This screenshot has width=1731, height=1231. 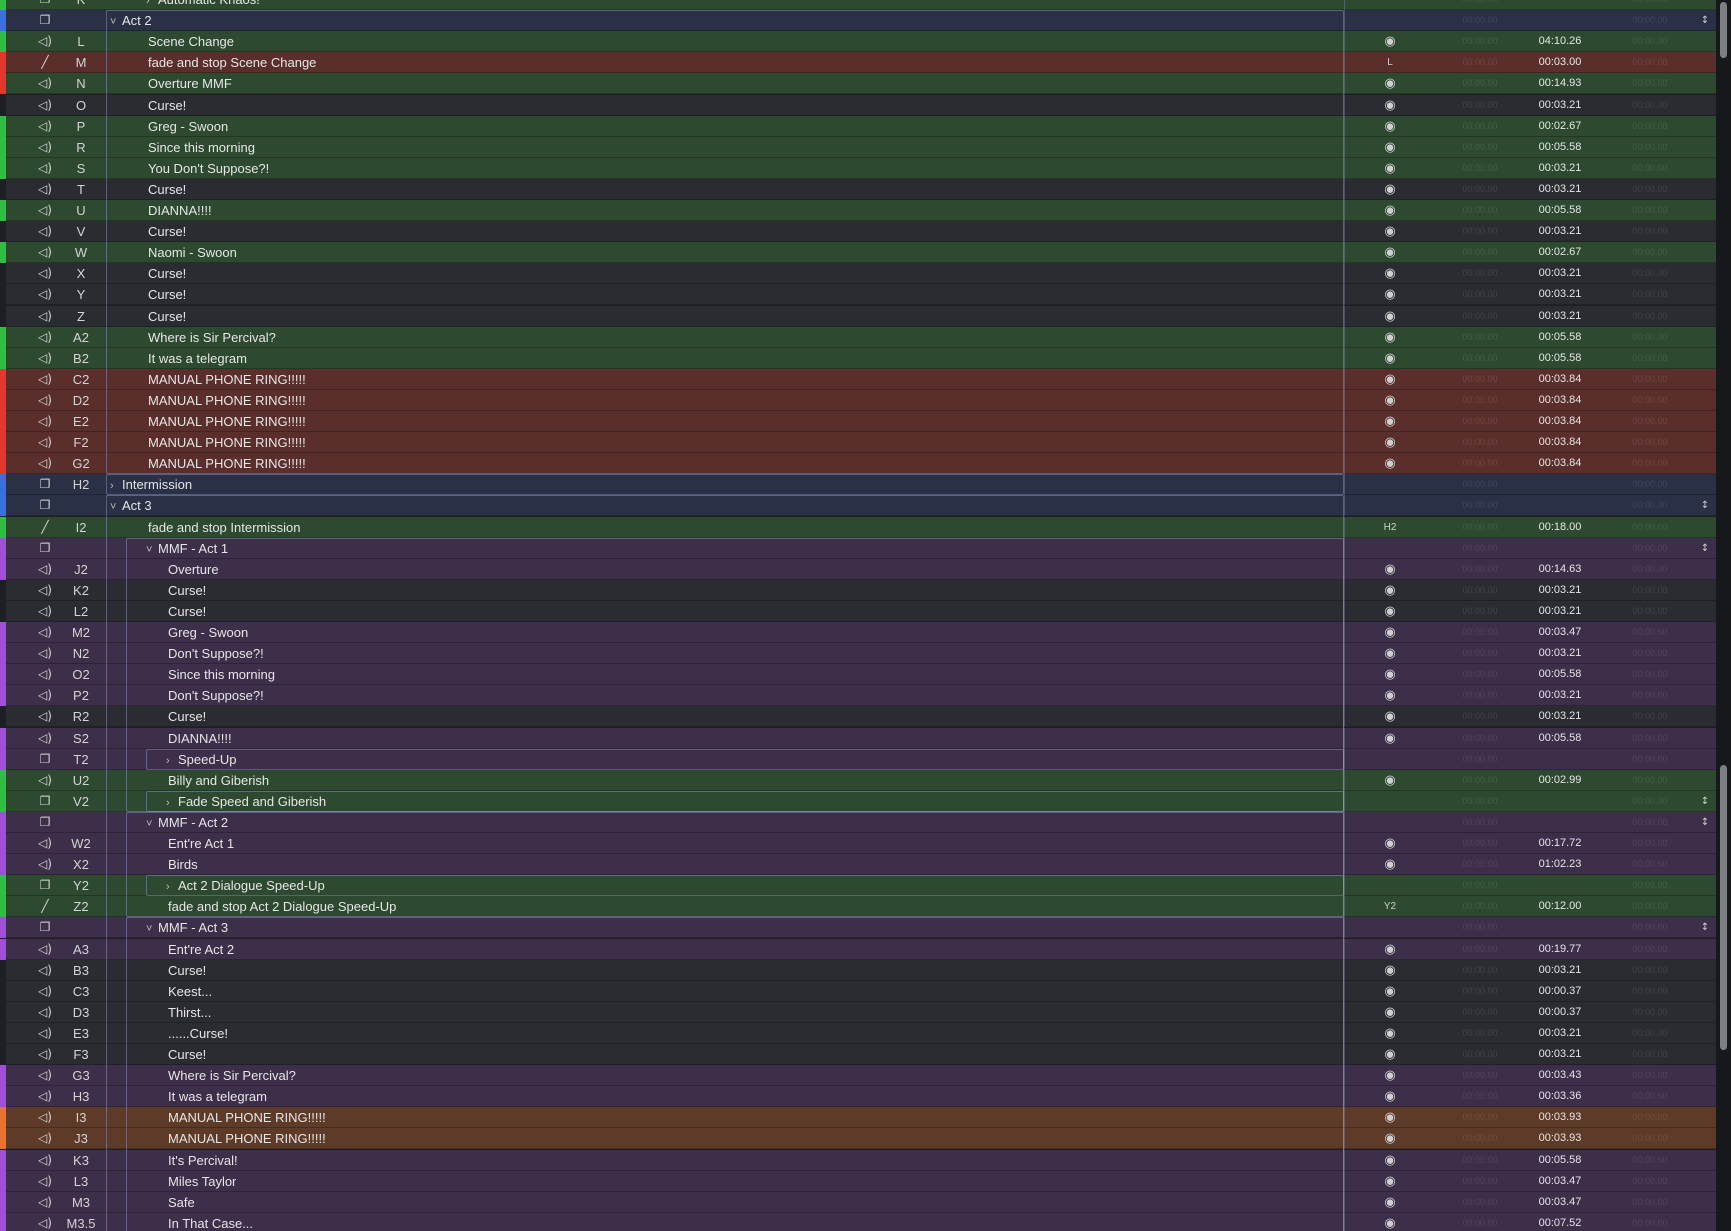 What do you see at coordinates (81, 970) in the screenshot?
I see `cue-number: B3` at bounding box center [81, 970].